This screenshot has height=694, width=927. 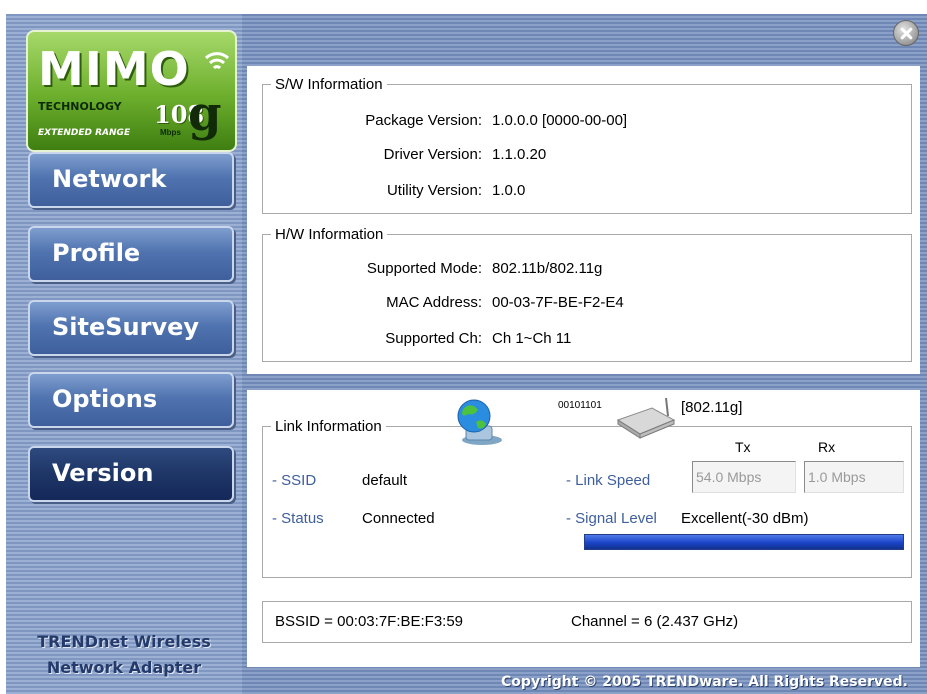 What do you see at coordinates (131, 474) in the screenshot?
I see `nav-version-button: Version` at bounding box center [131, 474].